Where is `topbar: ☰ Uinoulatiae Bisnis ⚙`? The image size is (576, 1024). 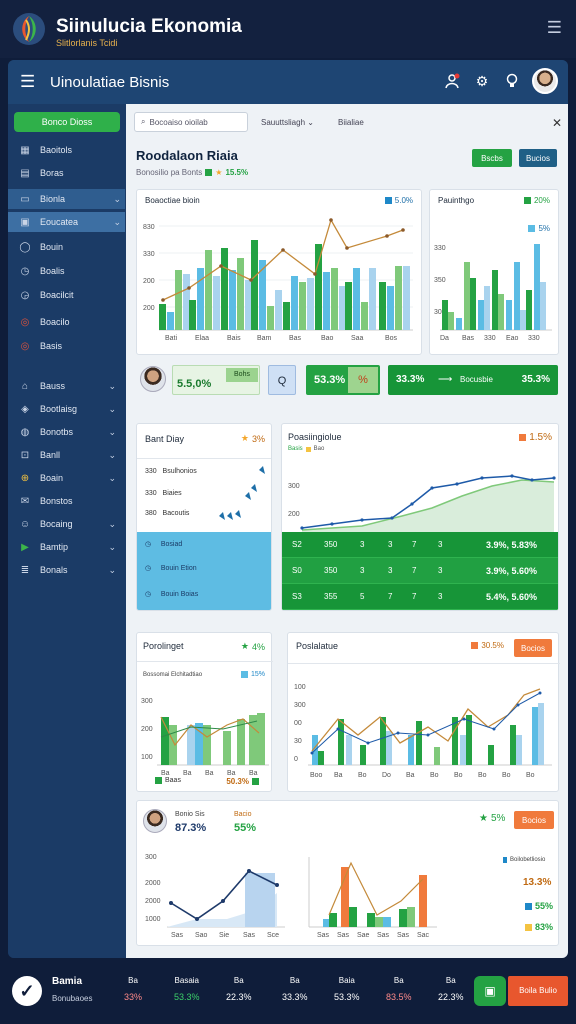 topbar: ☰ Uinoulatiae Bisnis ⚙ is located at coordinates (288, 82).